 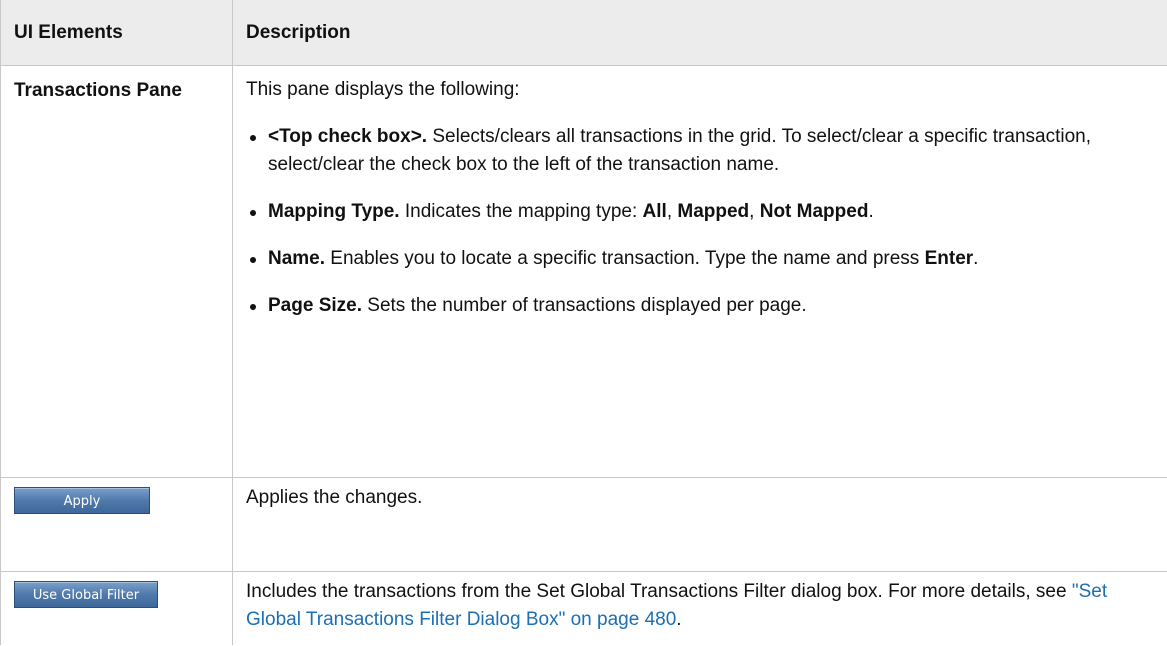 I want to click on description-end: ., so click(x=679, y=619).